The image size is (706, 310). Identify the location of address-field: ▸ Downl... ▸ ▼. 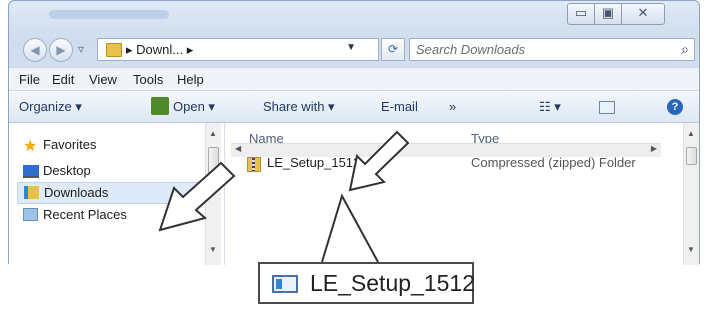
(238, 49).